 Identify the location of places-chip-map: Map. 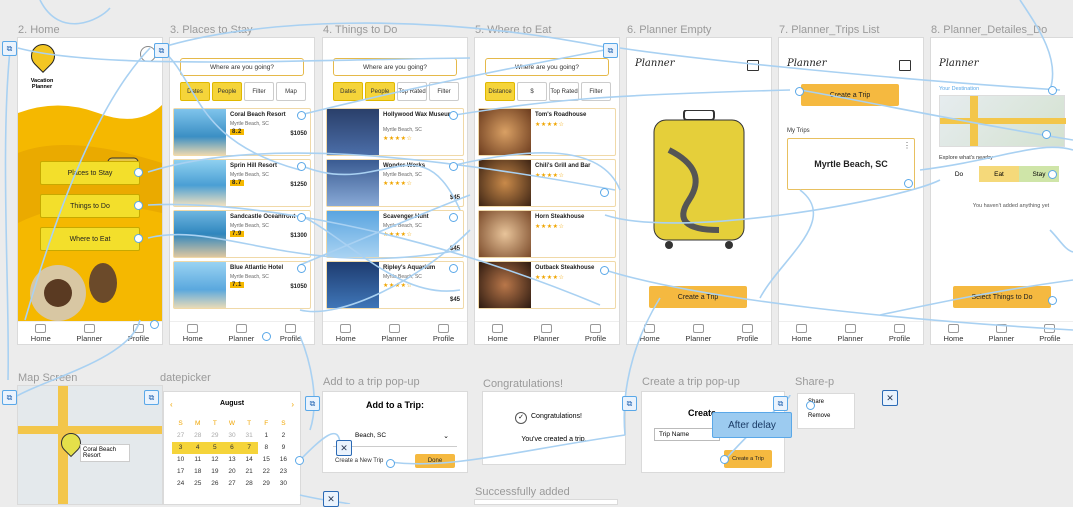
(291, 91).